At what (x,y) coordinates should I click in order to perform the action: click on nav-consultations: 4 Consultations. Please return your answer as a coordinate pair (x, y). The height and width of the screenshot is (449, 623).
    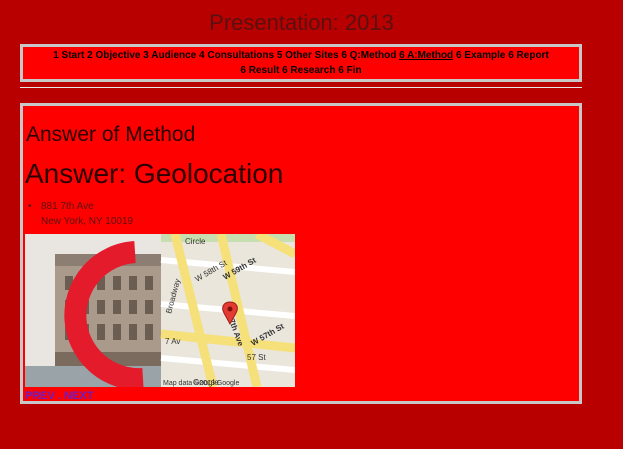
    Looking at the image, I should click on (236, 55).